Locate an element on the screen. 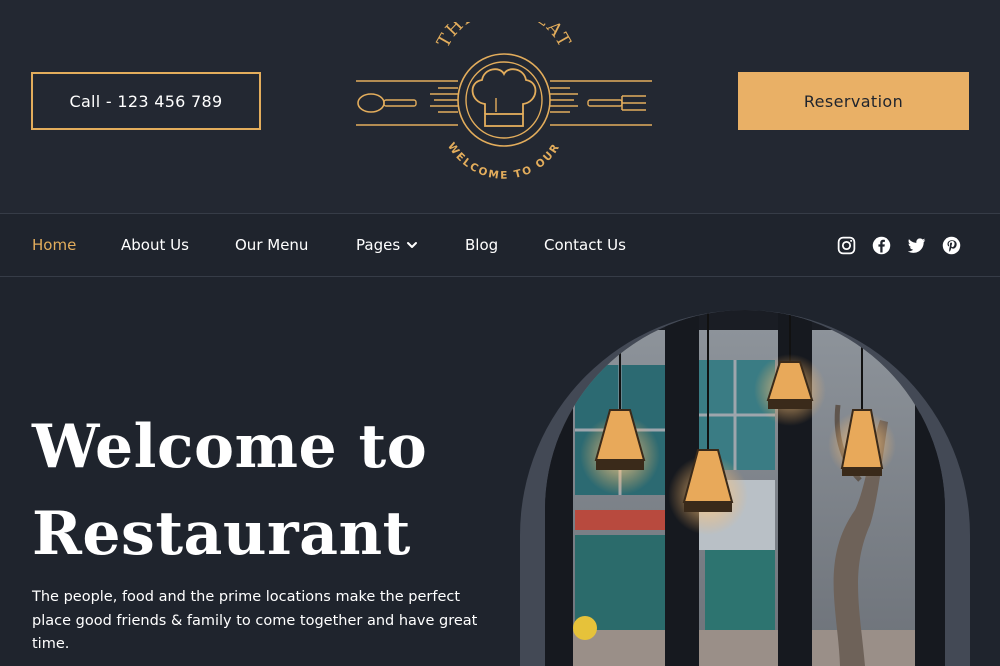 This screenshot has height=666, width=1000. nav-item-label: Our Menu is located at coordinates (272, 245).